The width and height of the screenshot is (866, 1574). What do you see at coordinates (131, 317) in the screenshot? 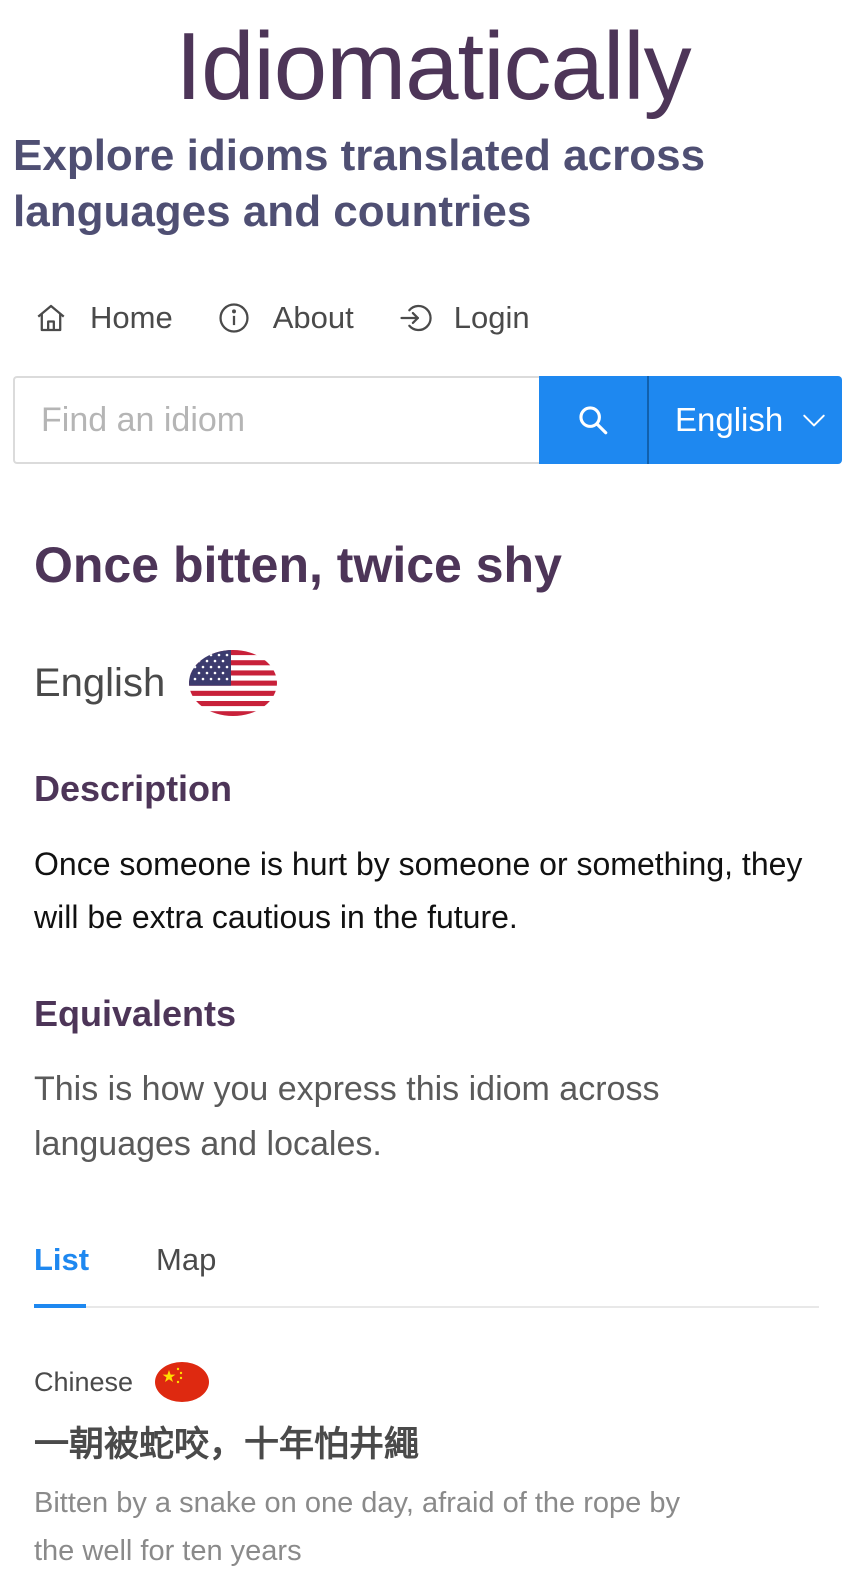
I see `nav-home-label: Home` at bounding box center [131, 317].